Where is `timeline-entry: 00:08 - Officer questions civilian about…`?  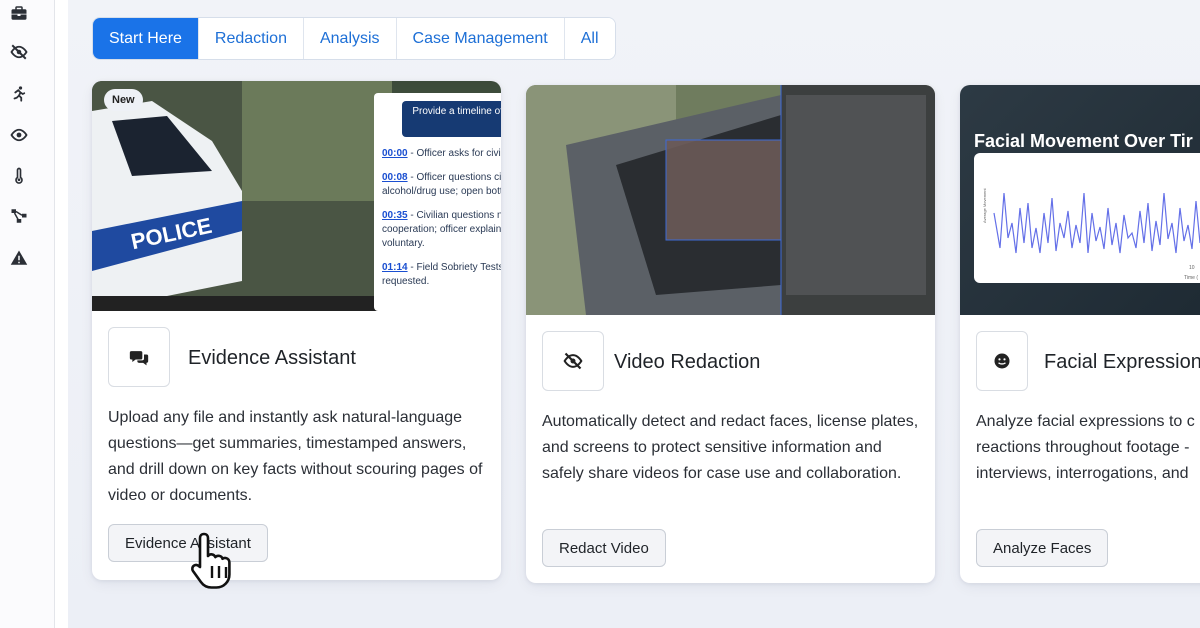 timeline-entry: 00:08 - Officer questions civilian about… is located at coordinates (441, 185).